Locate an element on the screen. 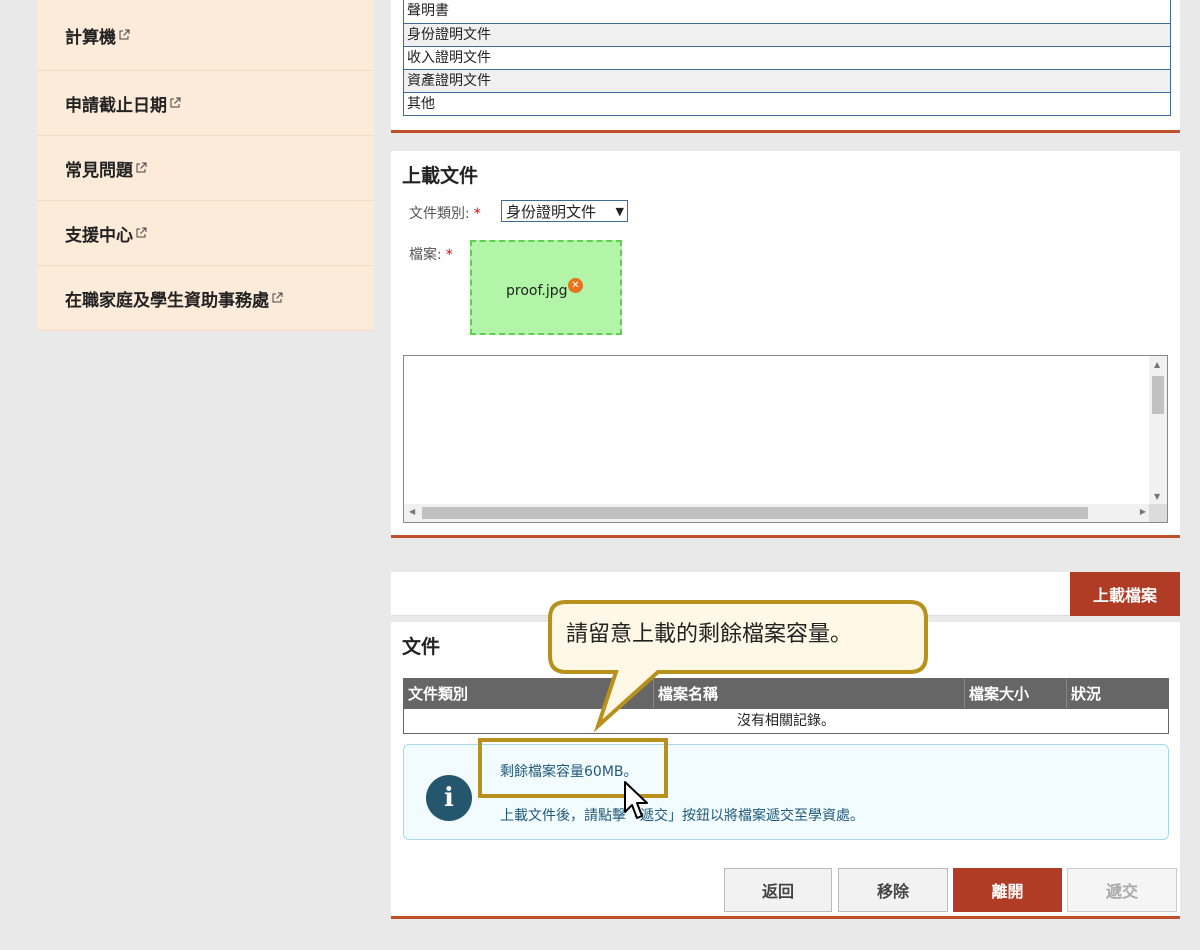  back-button: 返回 is located at coordinates (778, 890).